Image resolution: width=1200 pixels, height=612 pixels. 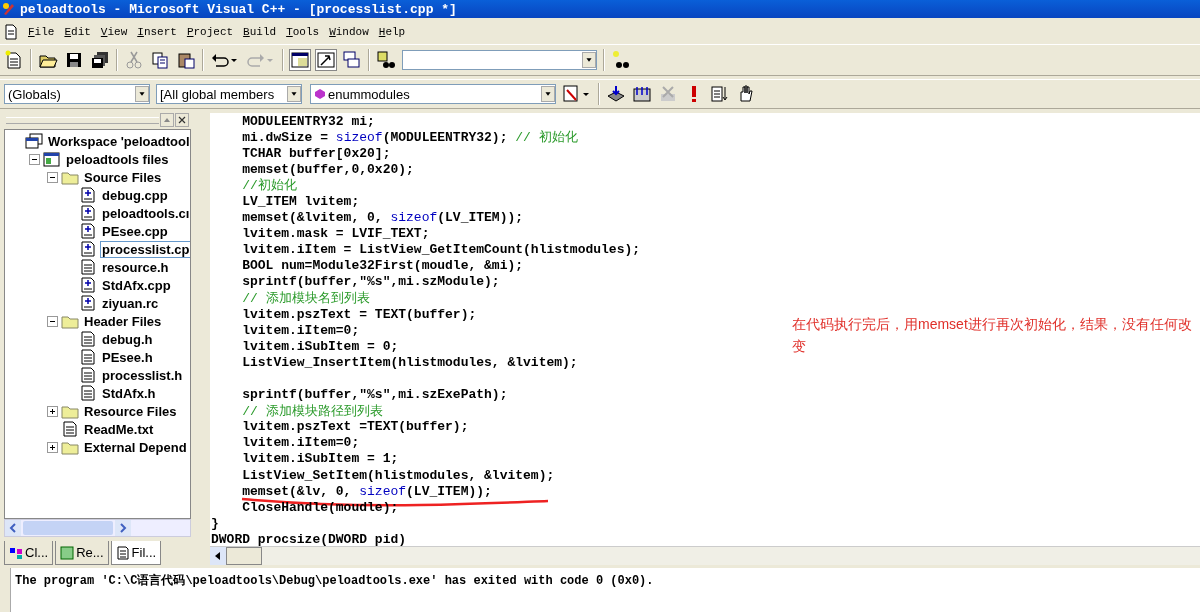 I want to click on scope-combo: (Globals), so click(x=77, y=94).